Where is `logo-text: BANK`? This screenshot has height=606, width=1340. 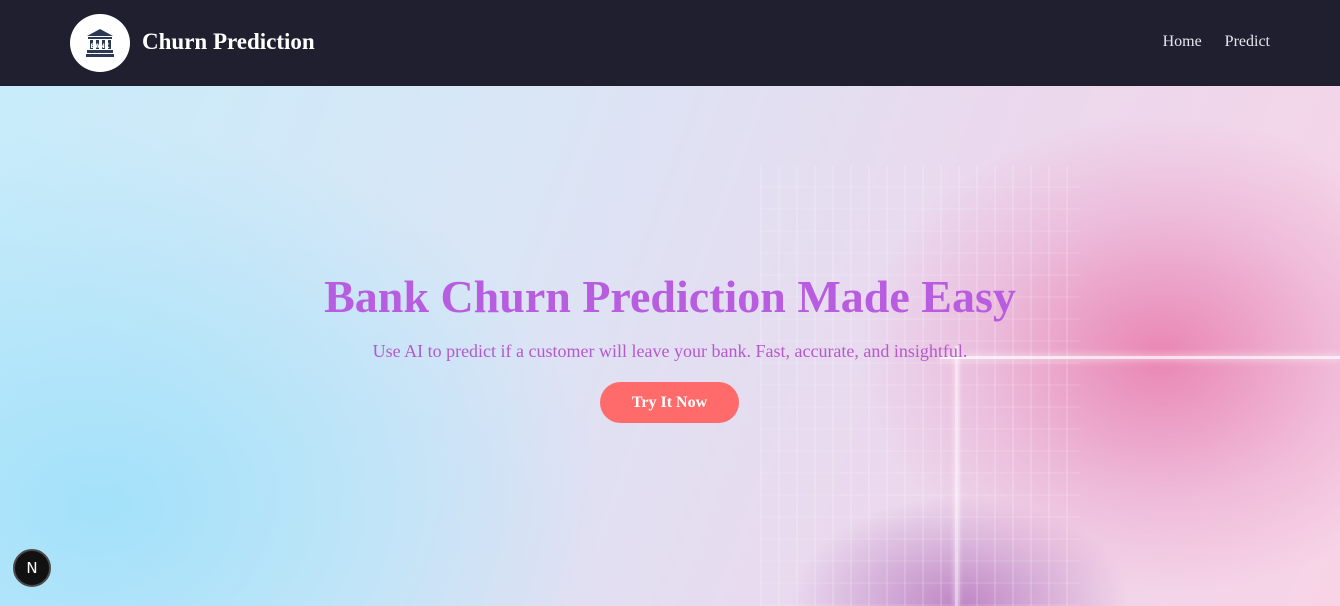 logo-text: BANK is located at coordinates (100, 46).